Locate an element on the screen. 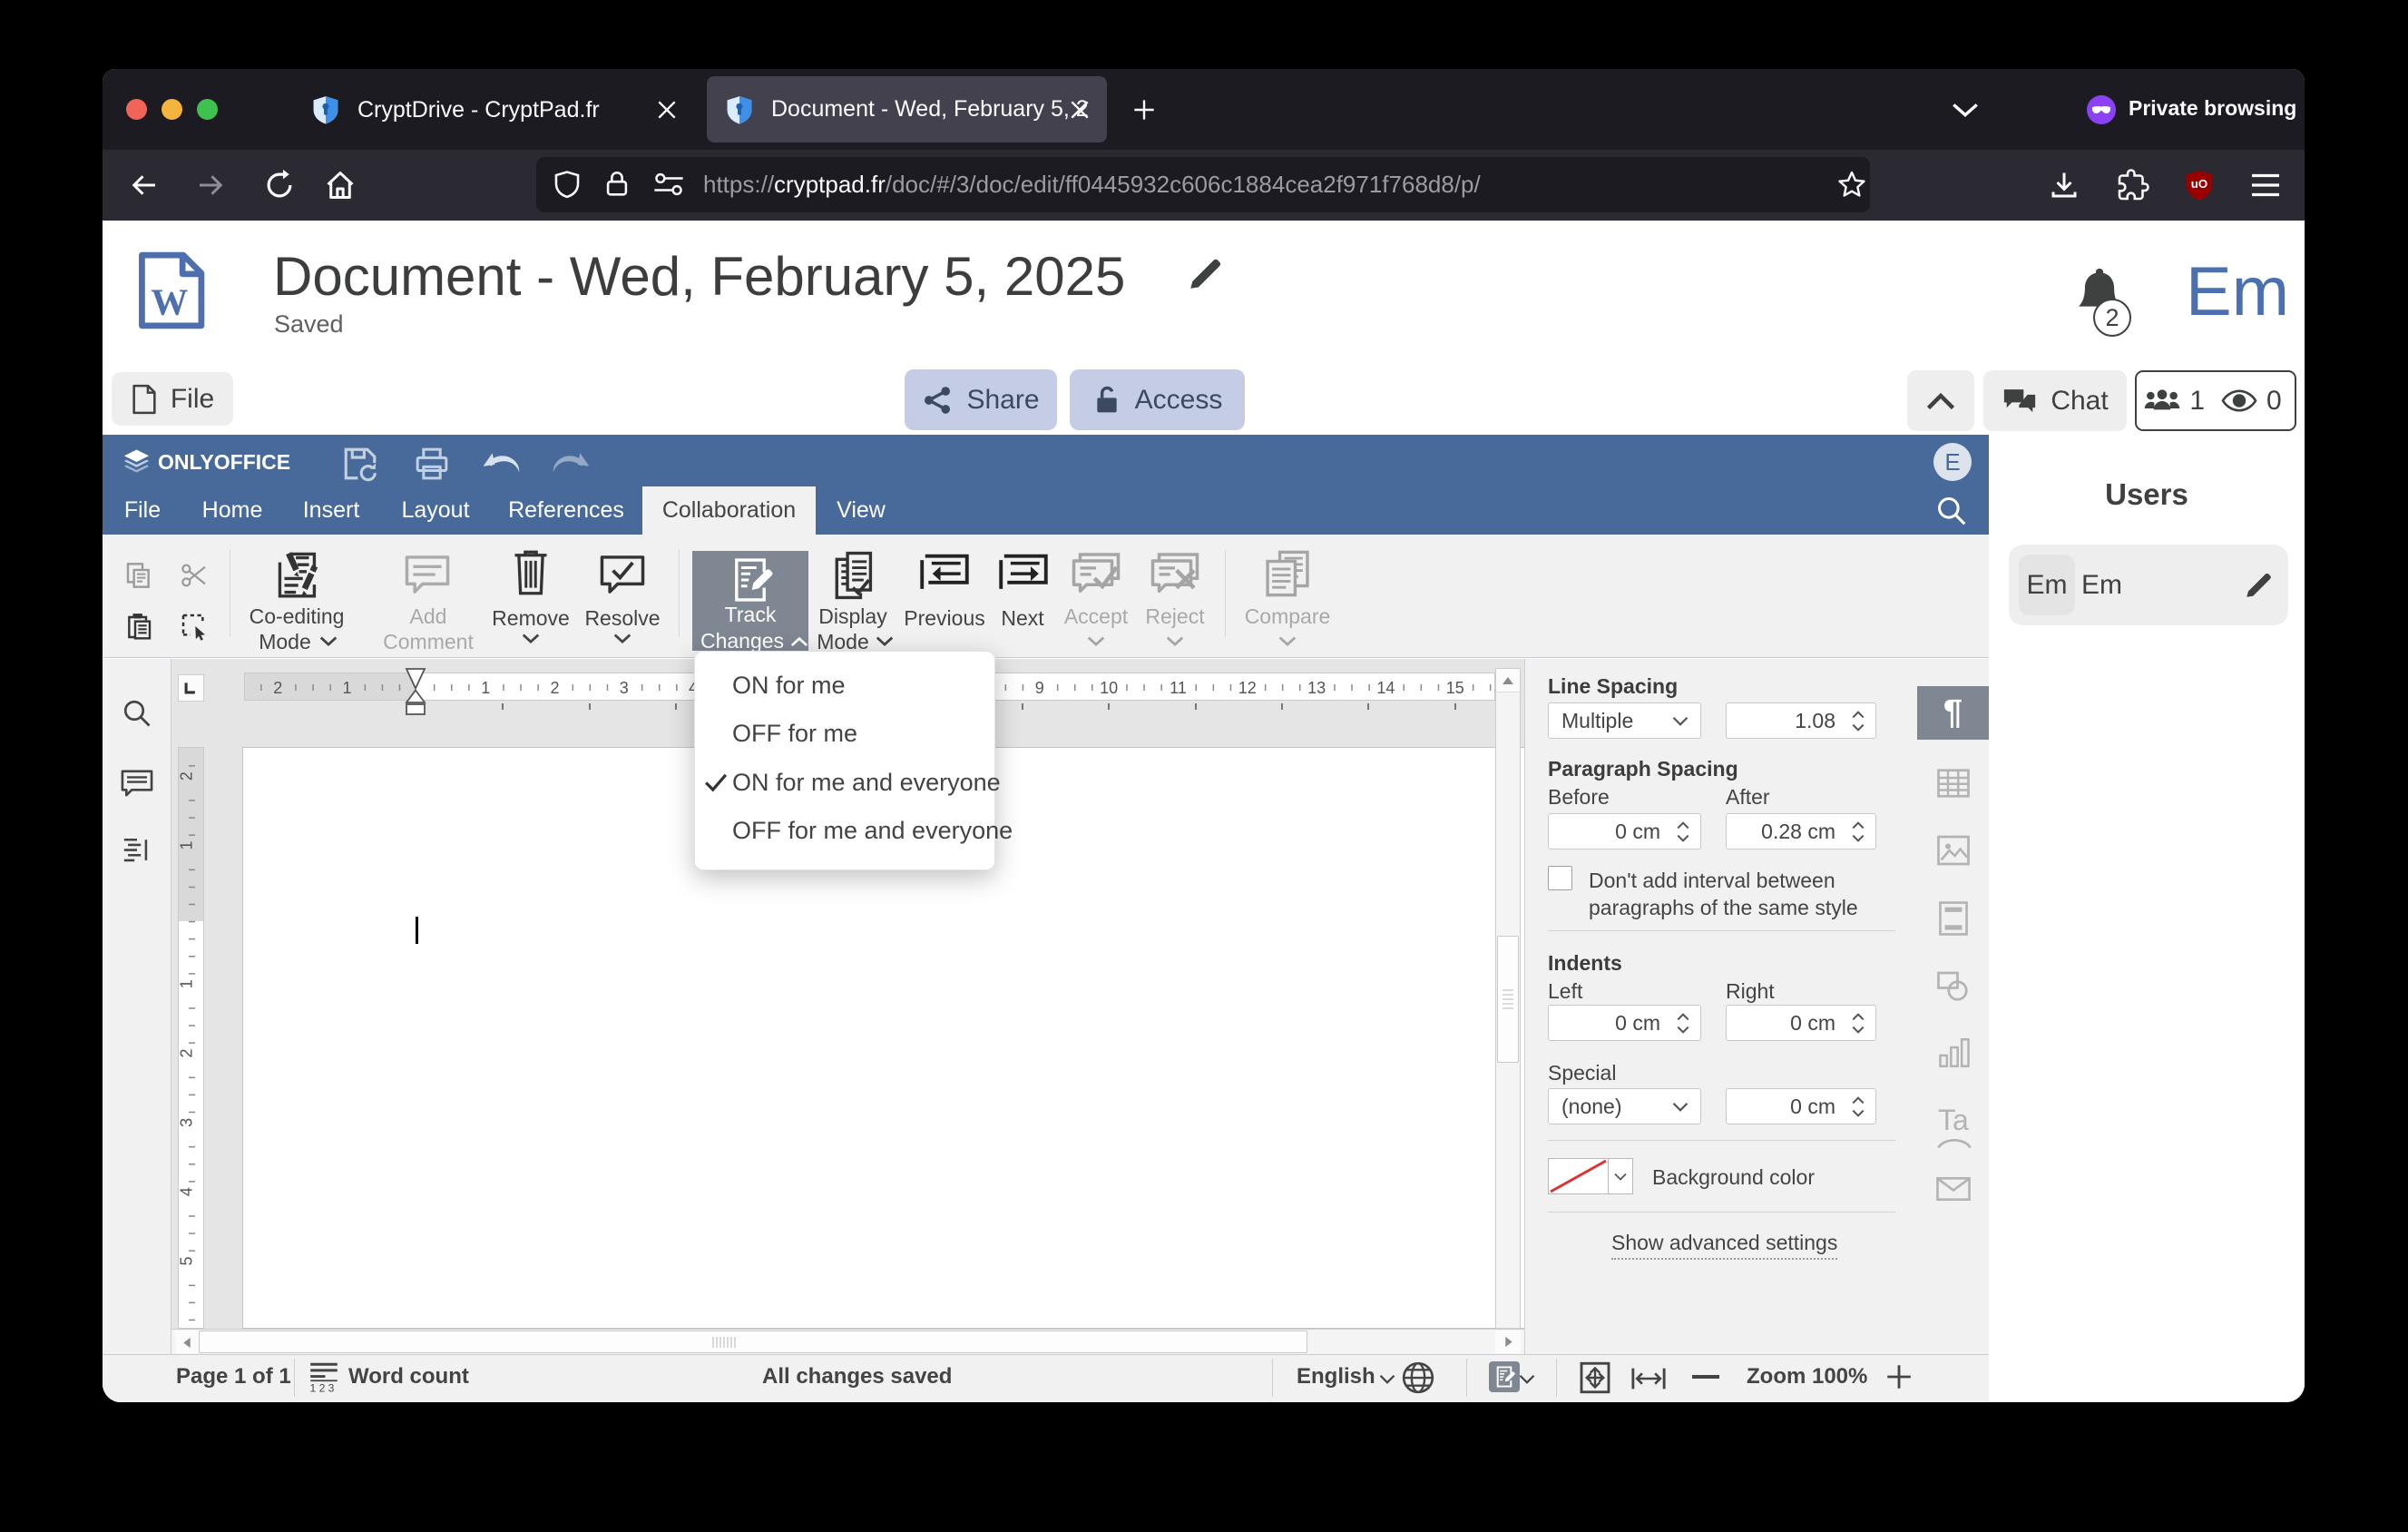 The image size is (2408, 1532). svg-text: 14 is located at coordinates (1385, 688).